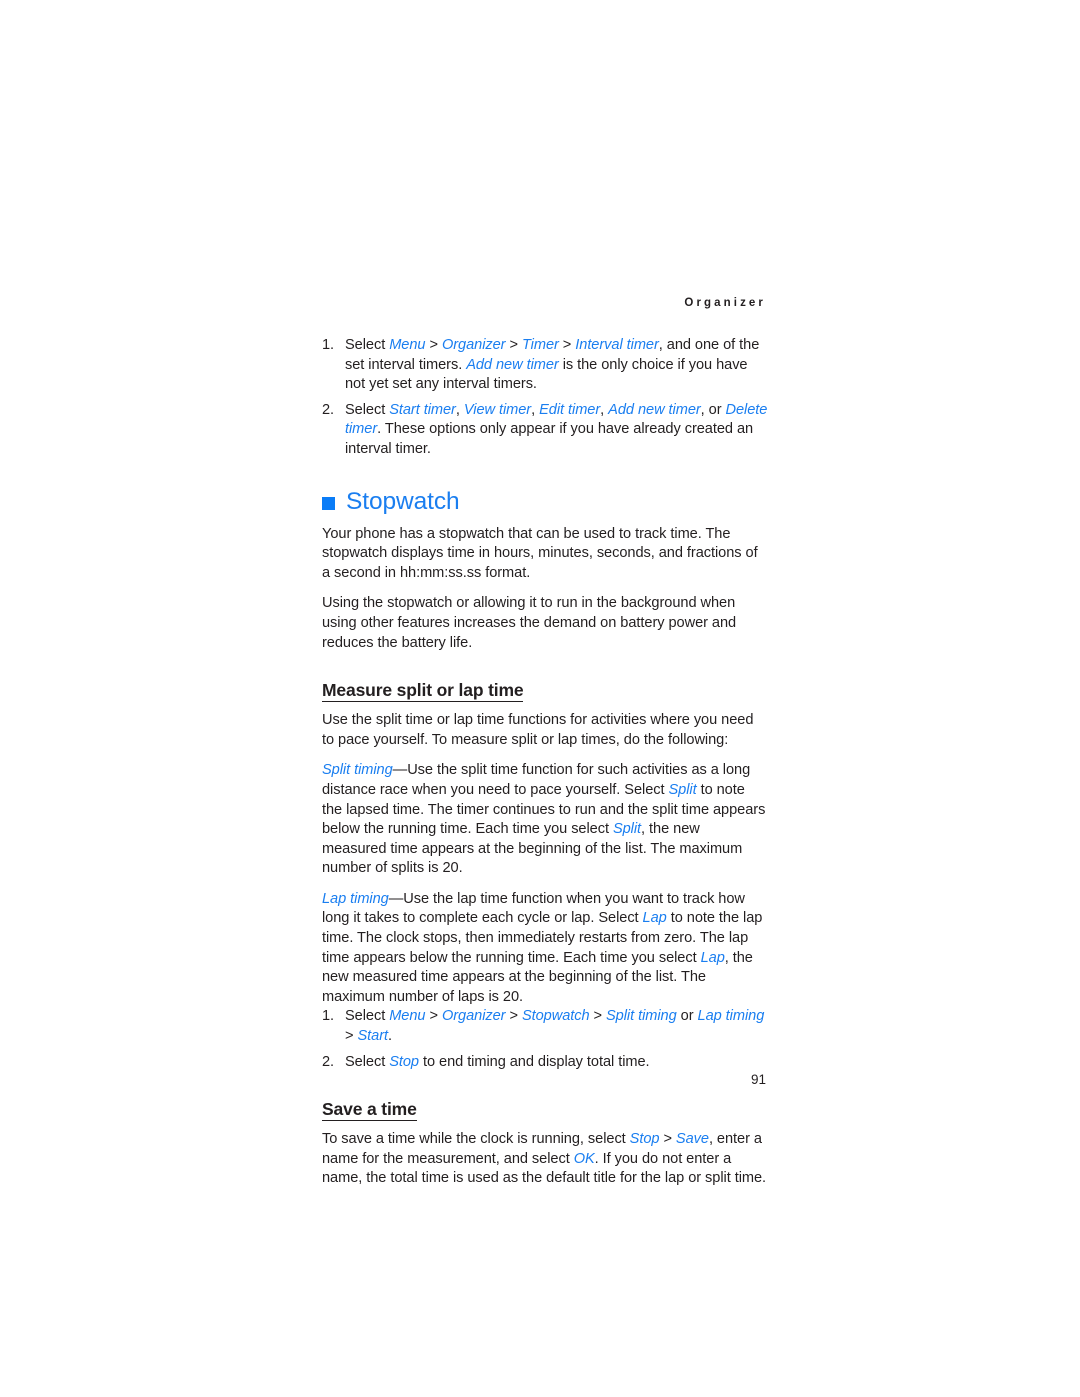 The image size is (1080, 1397). Describe the element at coordinates (422, 410) in the screenshot. I see `ui-term-start-timer: Start timer` at that location.